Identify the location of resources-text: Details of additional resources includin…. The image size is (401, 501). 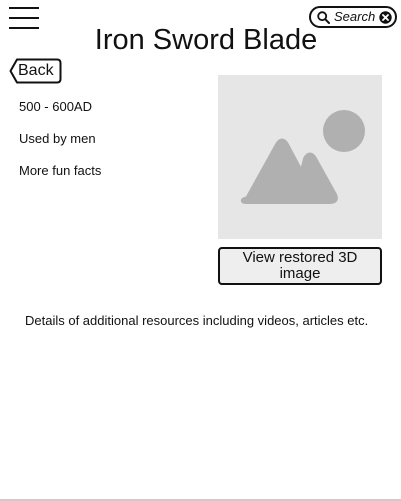
(197, 320).